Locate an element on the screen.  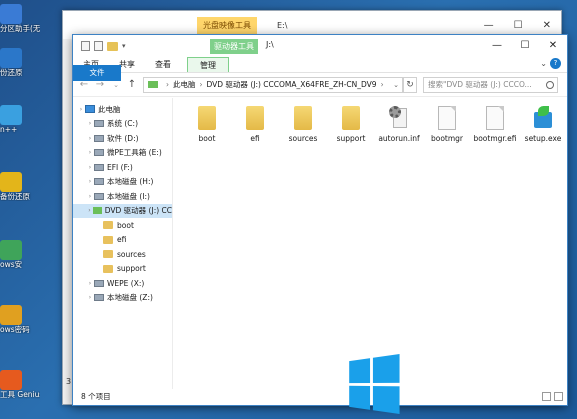
desktop-icon-label: 份还原 is located at coordinates (11, 72).